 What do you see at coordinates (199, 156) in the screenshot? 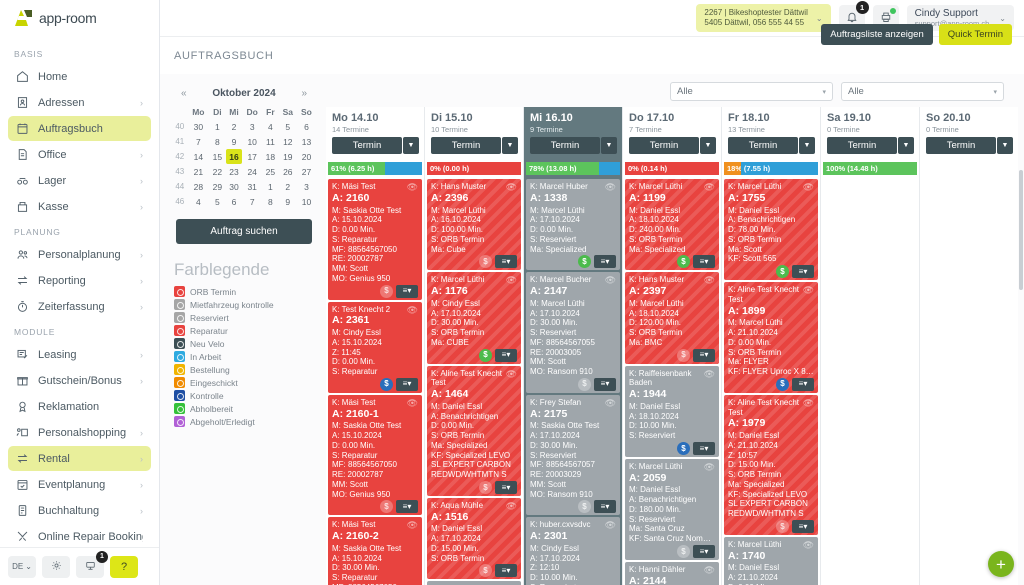
I see `calendar-day-cell: 14` at bounding box center [199, 156].